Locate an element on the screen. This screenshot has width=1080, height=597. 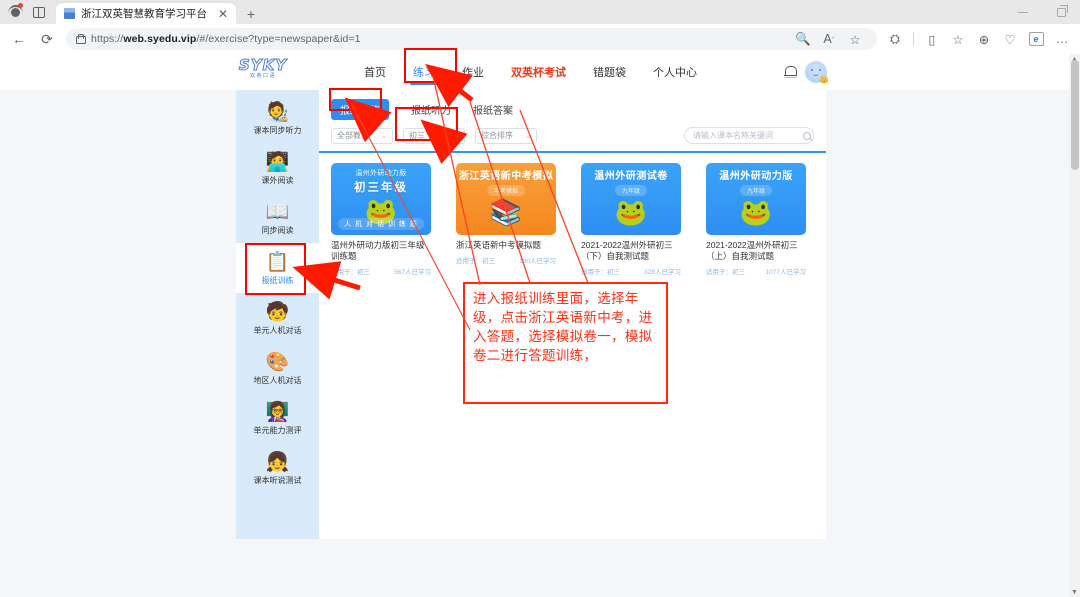
filter-textbook-select: 全部教材 ⌄ is located at coordinates (362, 135).